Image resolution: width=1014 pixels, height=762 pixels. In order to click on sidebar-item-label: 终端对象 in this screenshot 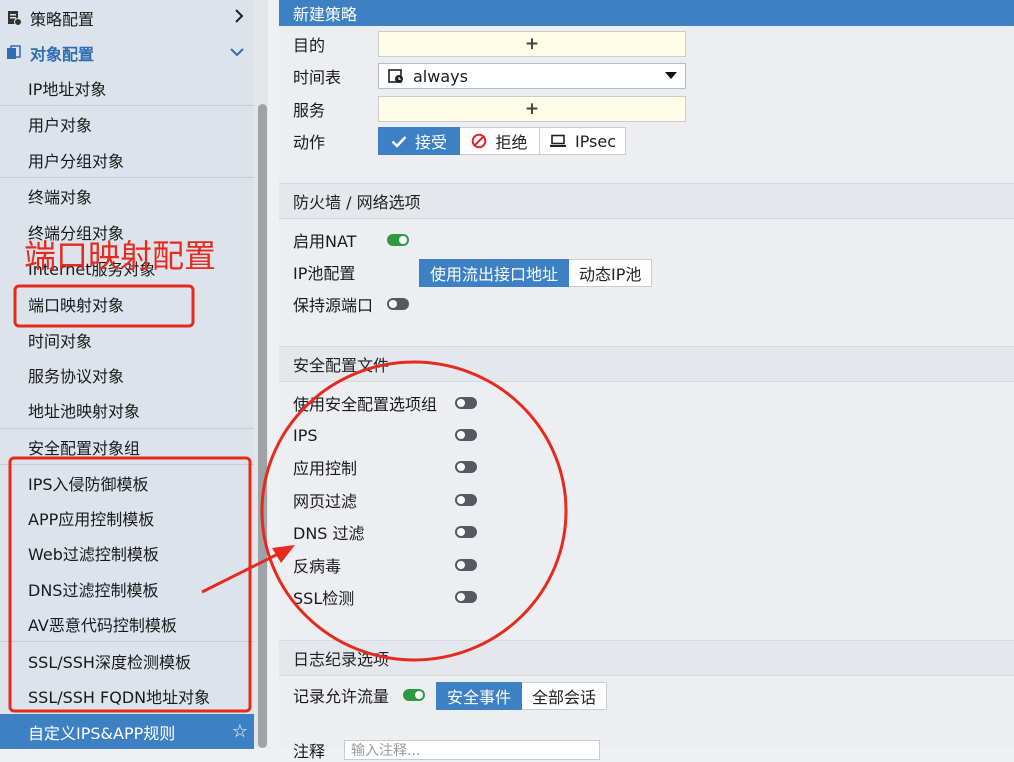, I will do `click(60, 197)`.